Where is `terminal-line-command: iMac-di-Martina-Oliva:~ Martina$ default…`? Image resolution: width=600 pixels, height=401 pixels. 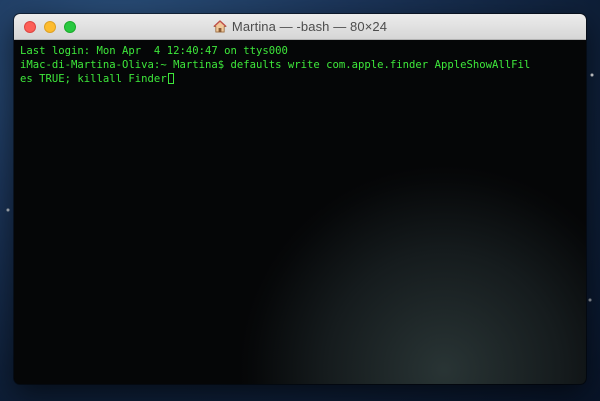
terminal-line-command: iMac-di-Martina-Oliva:~ Martina$ default… is located at coordinates (275, 65).